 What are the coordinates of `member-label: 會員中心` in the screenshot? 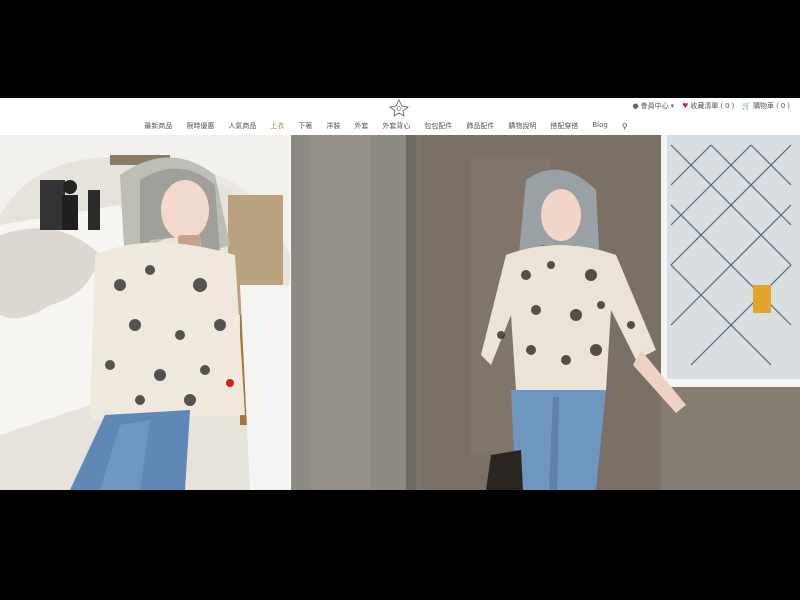 It's located at (654, 106).